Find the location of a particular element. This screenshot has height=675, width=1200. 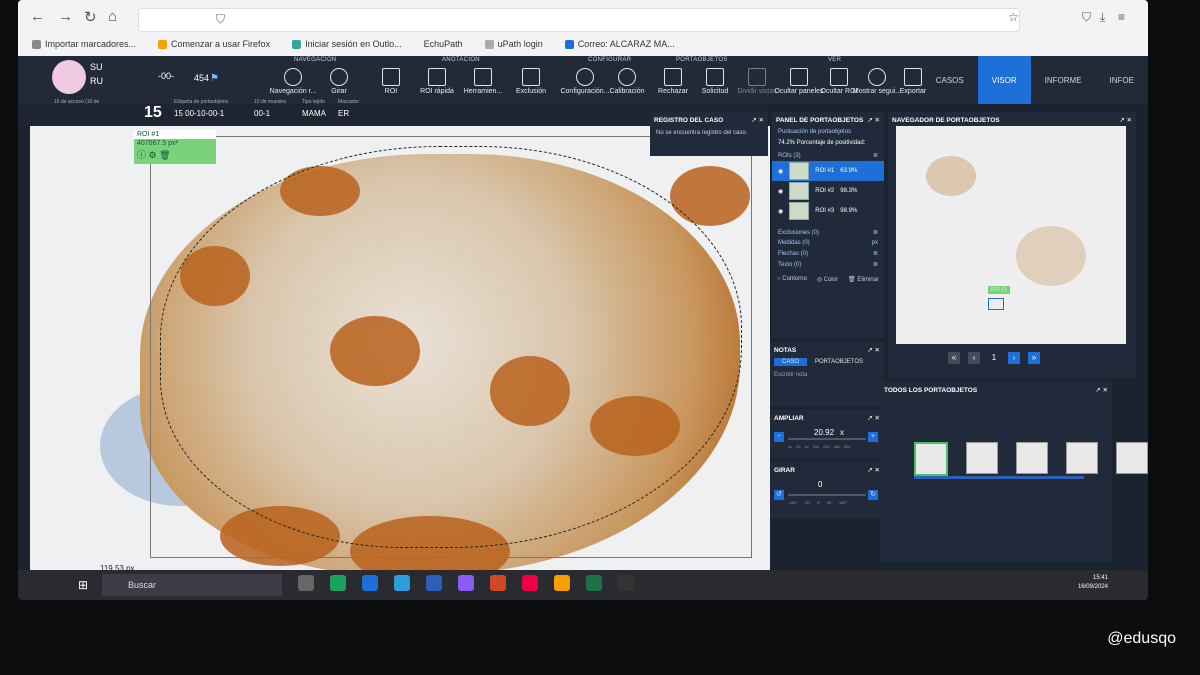

zoom-slider is located at coordinates (827, 439).